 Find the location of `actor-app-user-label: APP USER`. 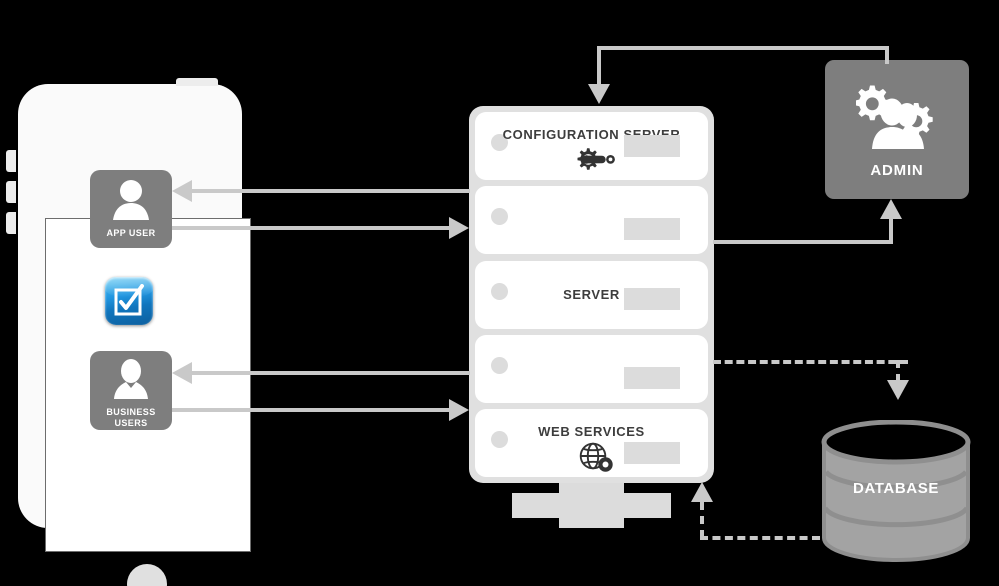

actor-app-user-label: APP USER is located at coordinates (131, 233).